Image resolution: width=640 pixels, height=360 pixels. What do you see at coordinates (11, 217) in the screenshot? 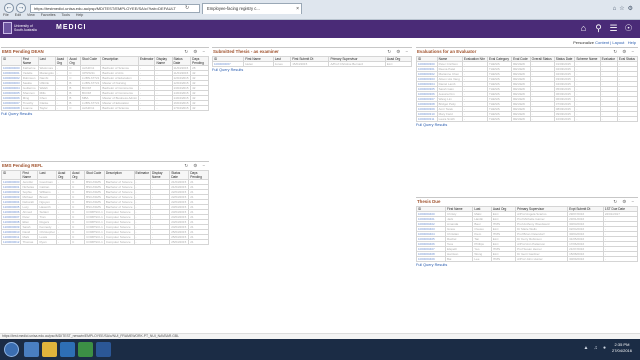
I see `id-link: 1100000007` at bounding box center [11, 217].